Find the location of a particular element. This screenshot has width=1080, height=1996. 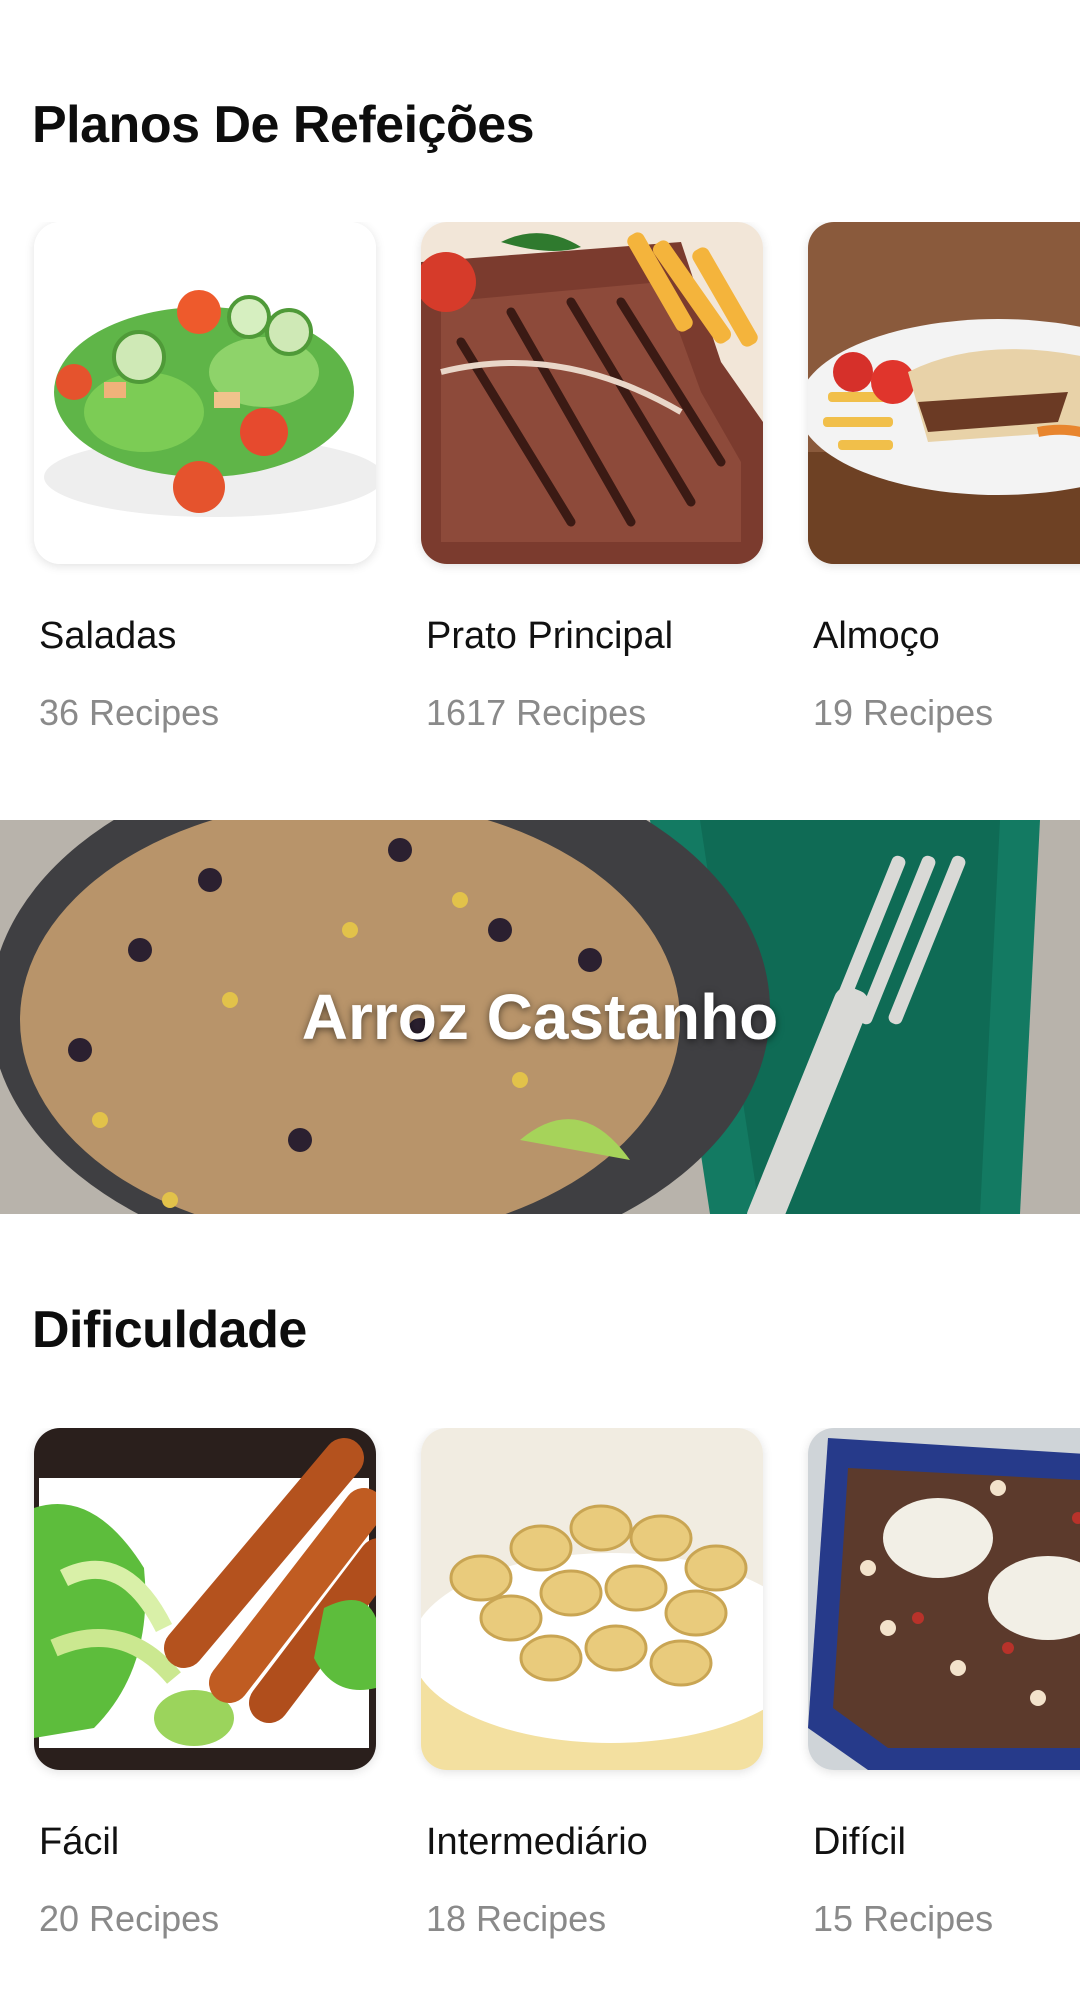

difficulty-name: Fácil is located at coordinates (79, 1842).